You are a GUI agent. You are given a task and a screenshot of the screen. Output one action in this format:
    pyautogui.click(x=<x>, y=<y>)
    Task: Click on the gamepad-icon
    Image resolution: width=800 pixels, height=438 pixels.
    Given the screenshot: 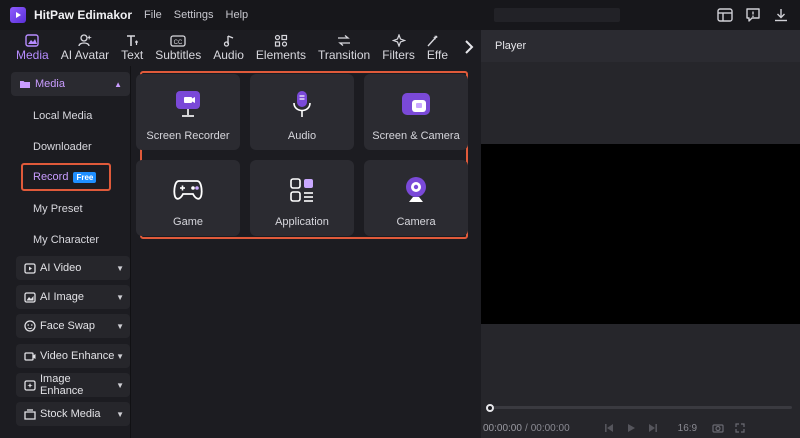 What is the action you would take?
    pyautogui.click(x=188, y=190)
    